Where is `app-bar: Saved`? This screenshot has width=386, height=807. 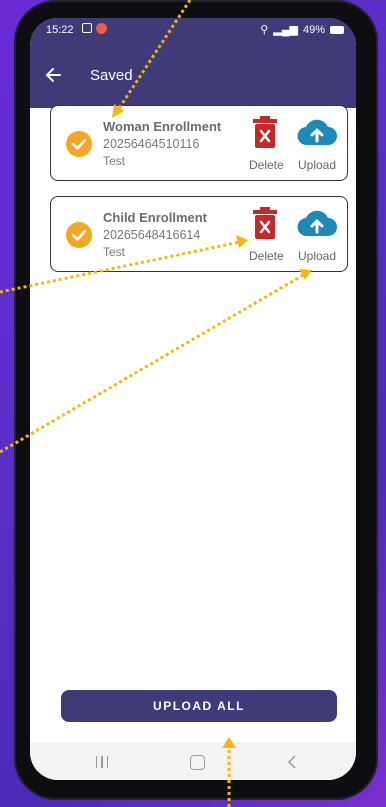
app-bar: Saved is located at coordinates (193, 76).